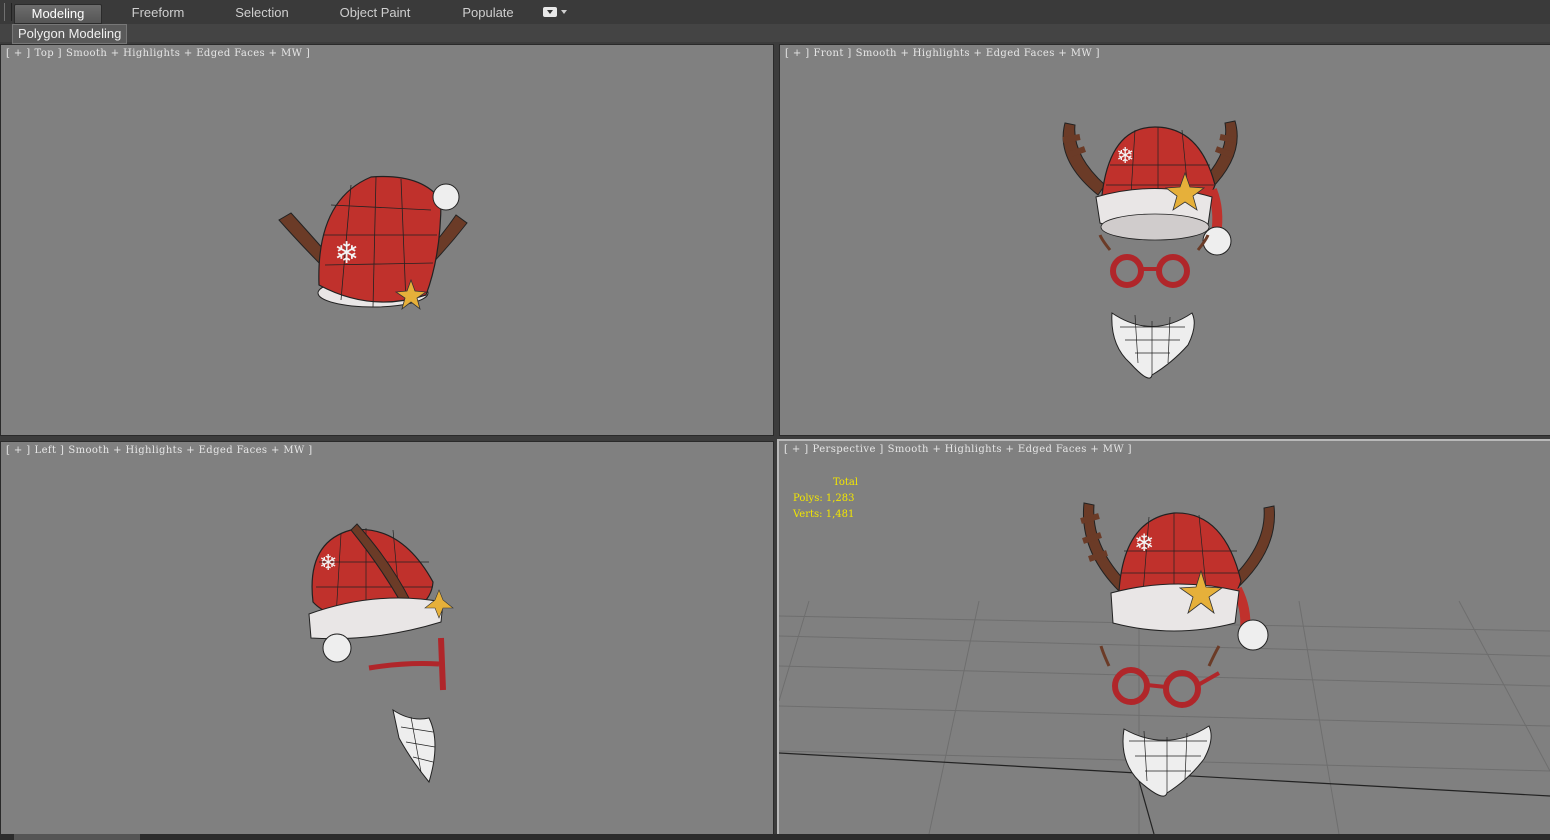 Image resolution: width=1550 pixels, height=840 pixels. I want to click on ribbon-options-dropdown, so click(555, 13).